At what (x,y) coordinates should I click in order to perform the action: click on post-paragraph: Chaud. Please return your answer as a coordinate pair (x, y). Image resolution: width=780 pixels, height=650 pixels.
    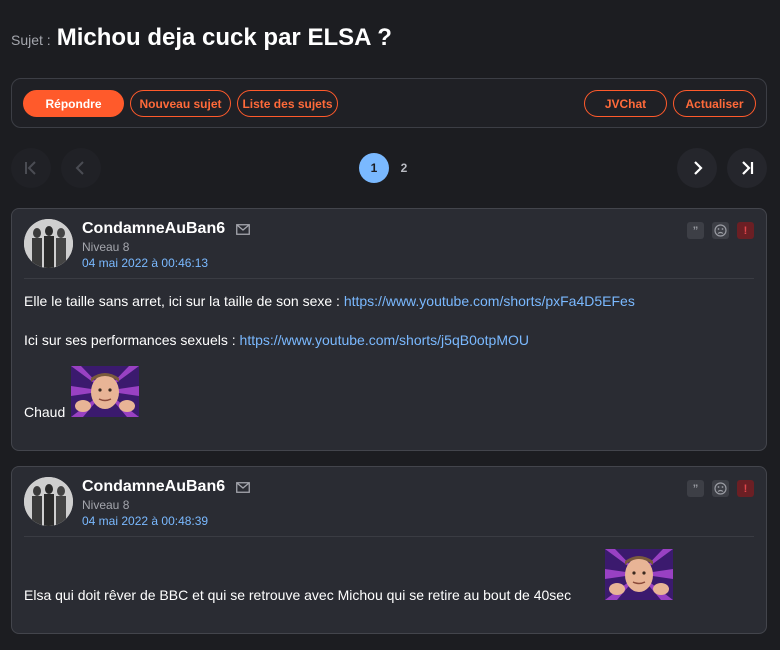
    Looking at the image, I should click on (44, 412).